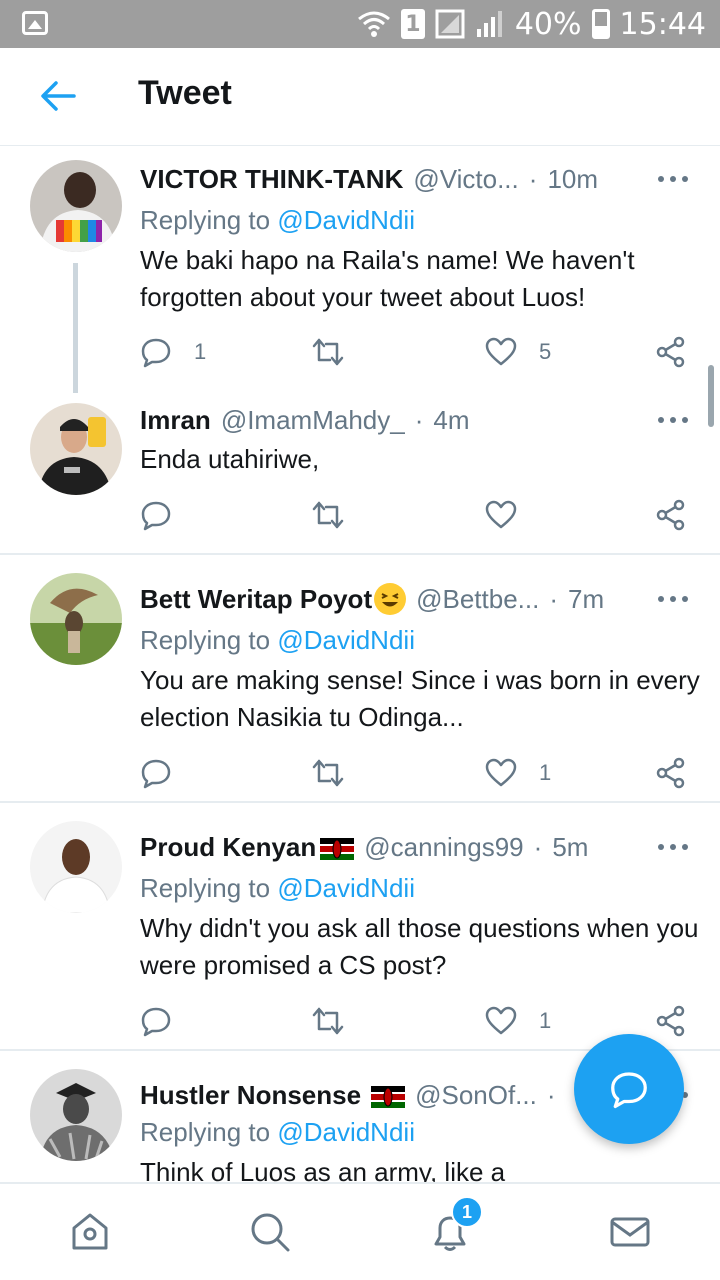  What do you see at coordinates (173, 352) in the screenshot?
I see `reply-button: 1` at bounding box center [173, 352].